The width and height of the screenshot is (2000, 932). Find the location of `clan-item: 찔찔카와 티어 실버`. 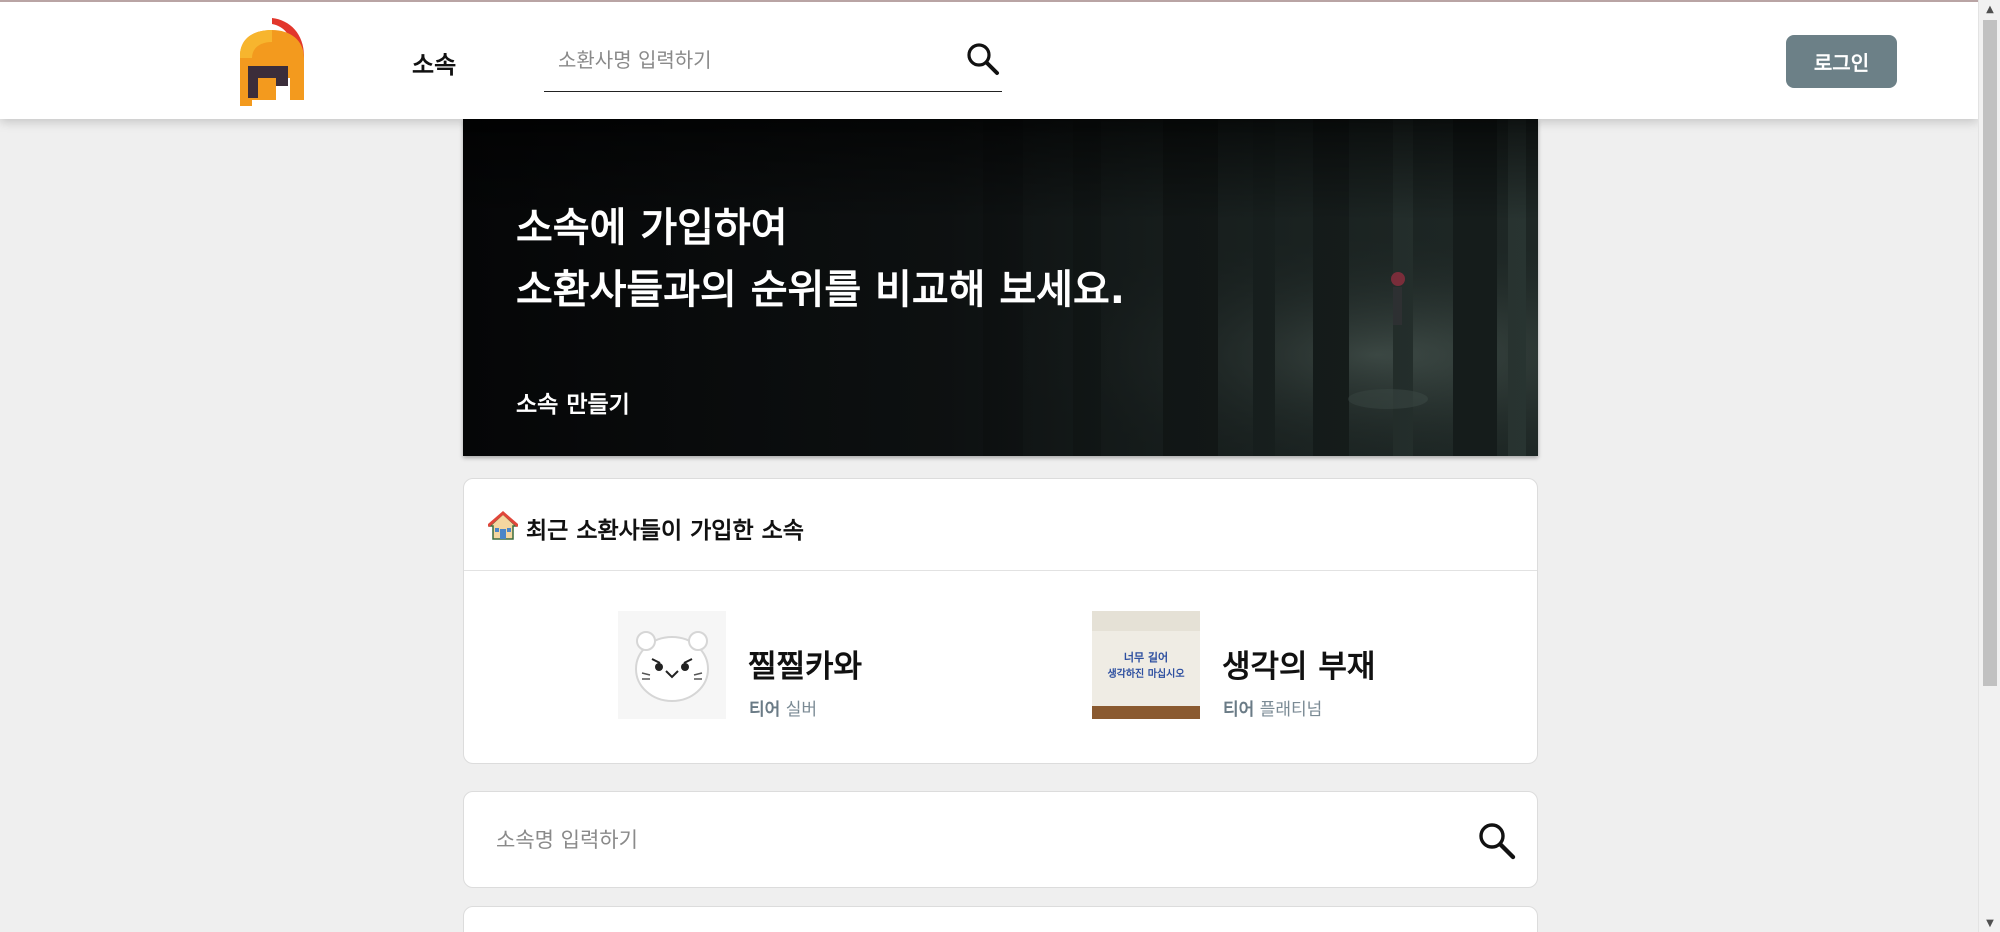

clan-item: 찔찔카와 티어 실버 is located at coordinates (778, 665).